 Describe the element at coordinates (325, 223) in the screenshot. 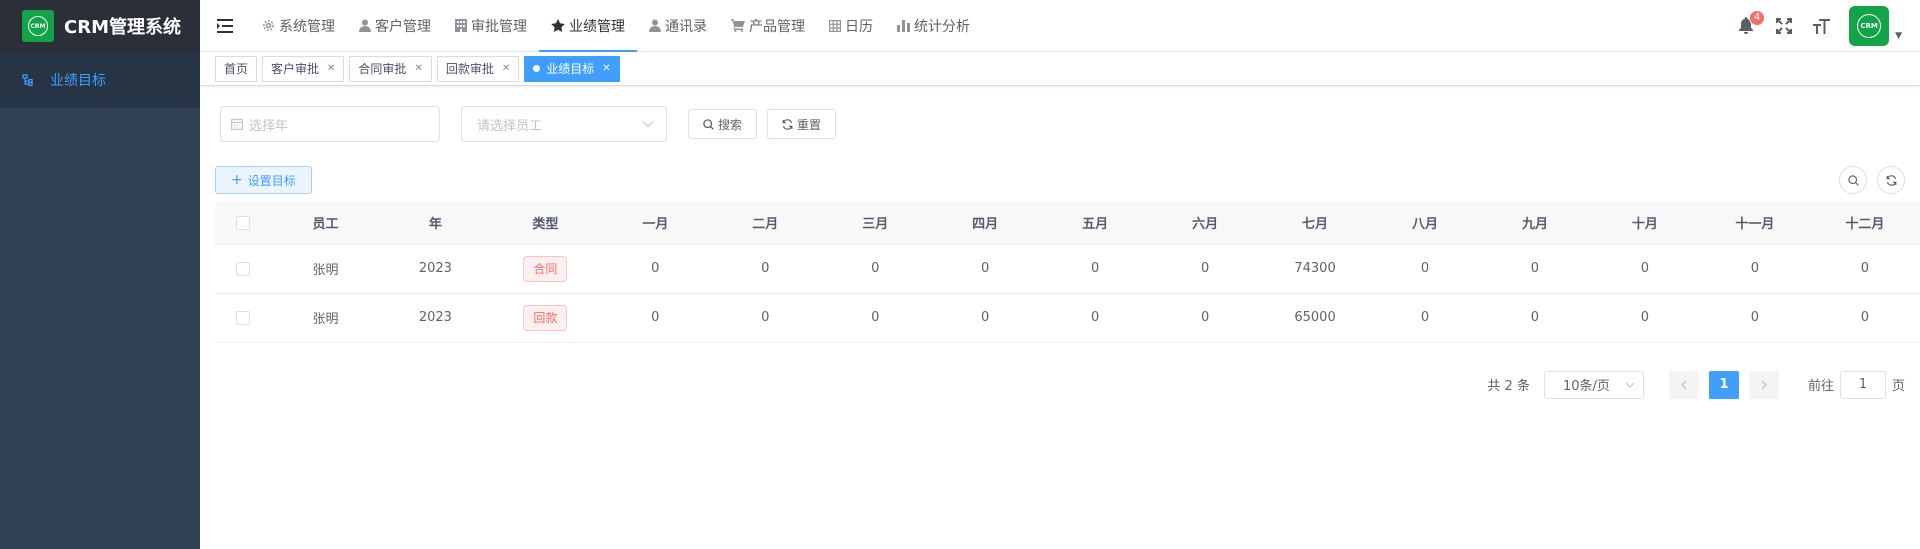

I see `column-header: 员工` at that location.